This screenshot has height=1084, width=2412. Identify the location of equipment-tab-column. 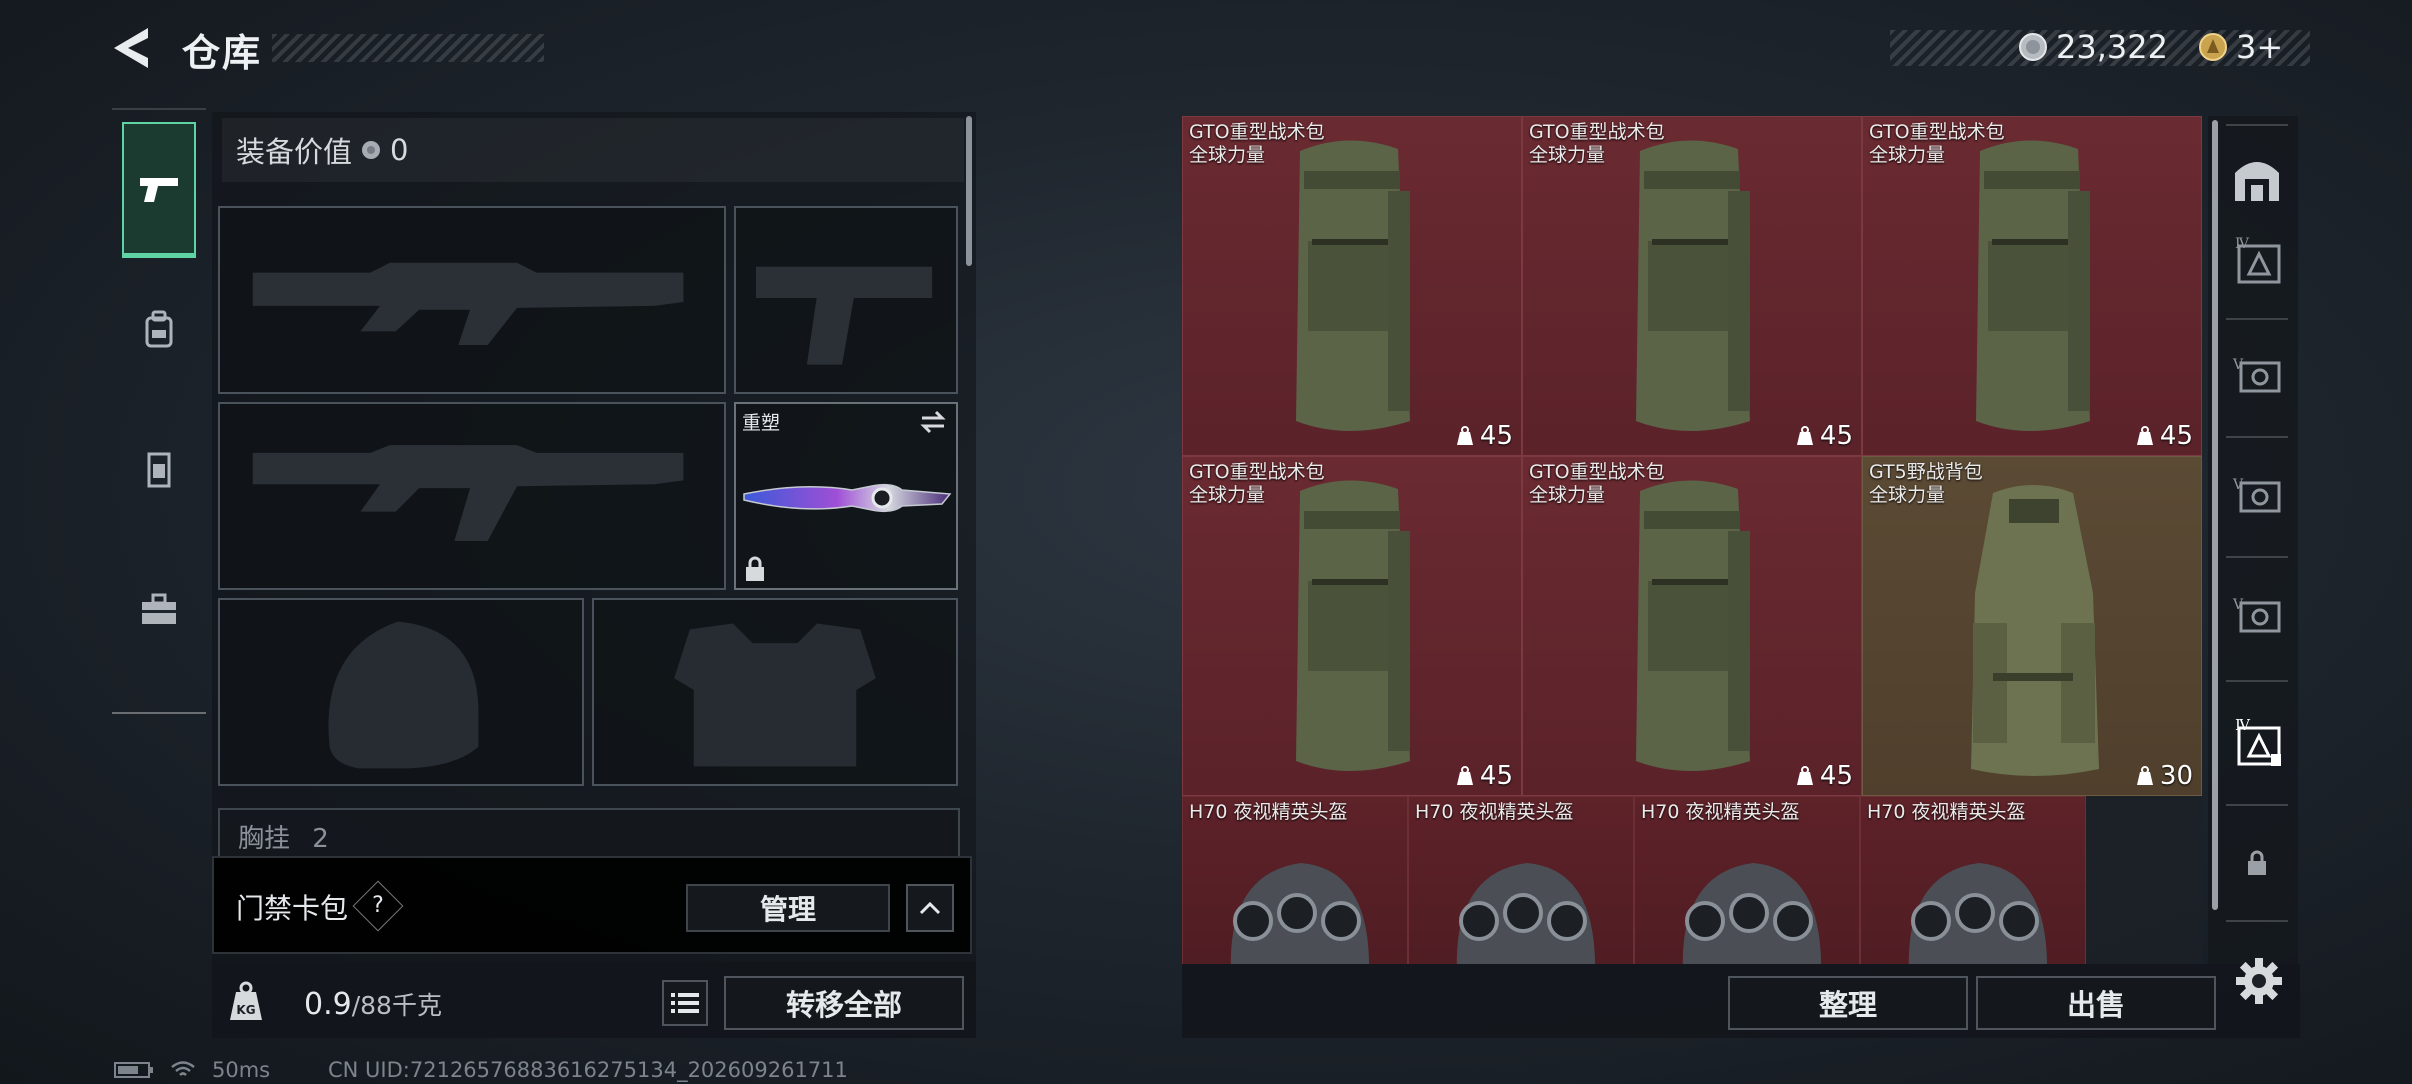
(159, 411).